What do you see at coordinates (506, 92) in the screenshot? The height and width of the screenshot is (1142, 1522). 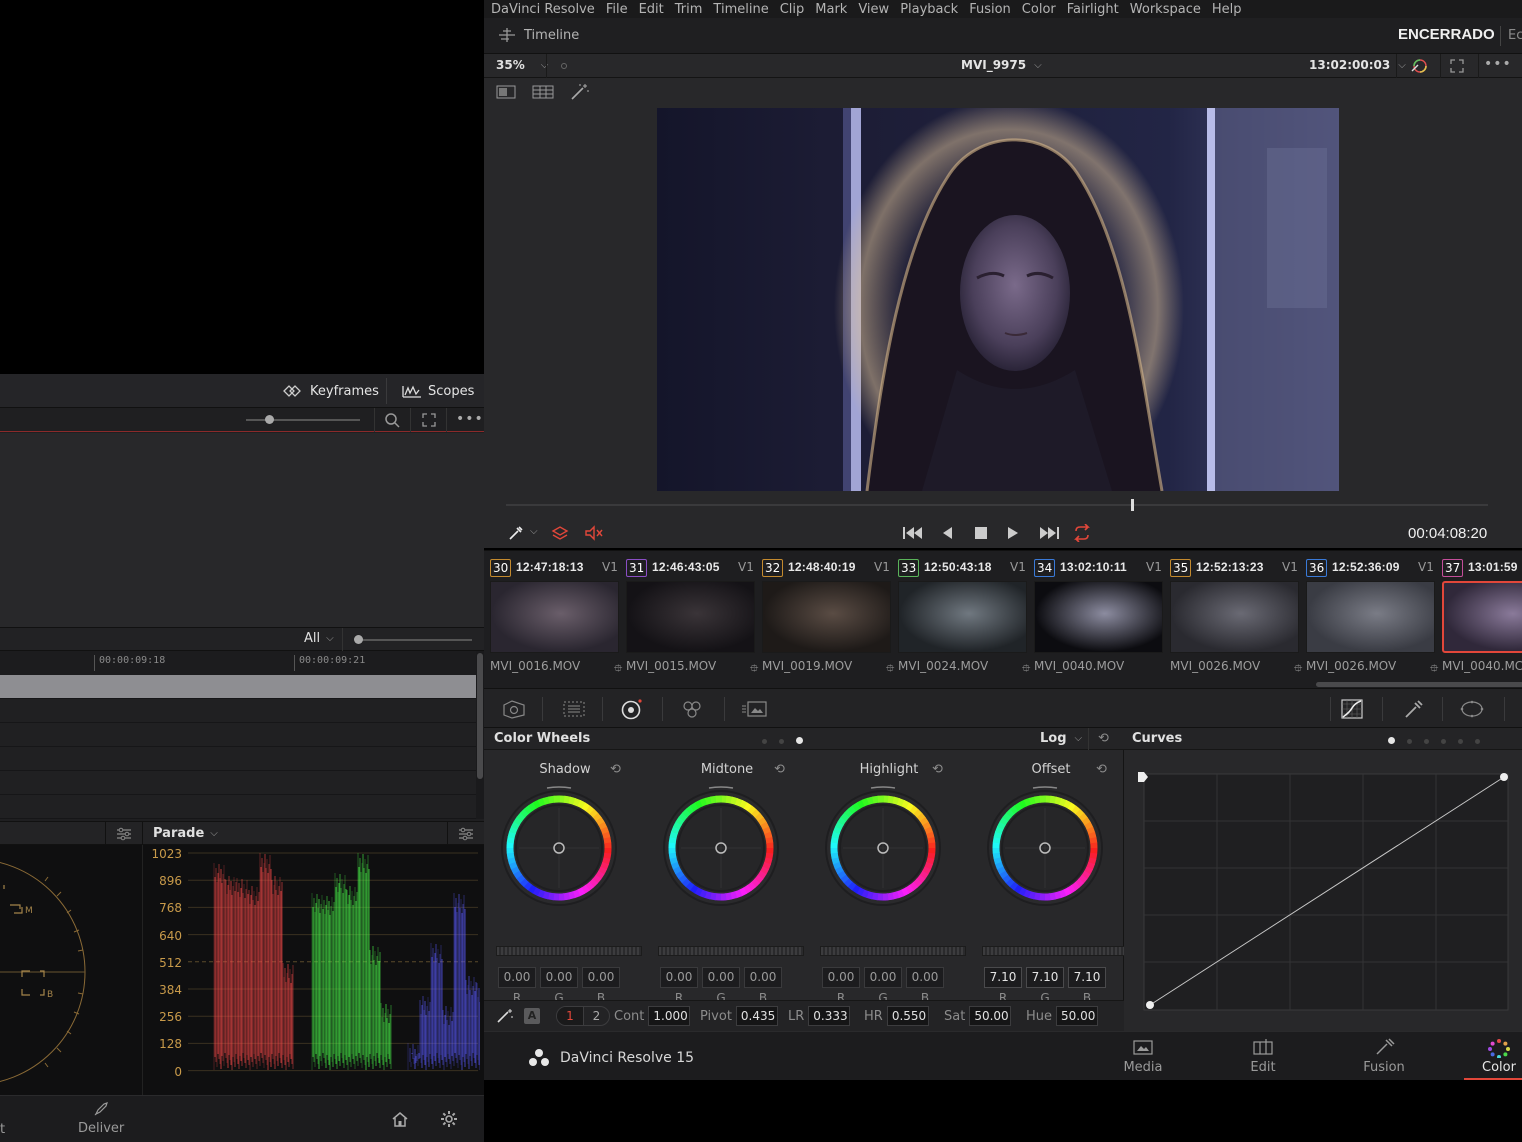 I see `single-view-icon` at bounding box center [506, 92].